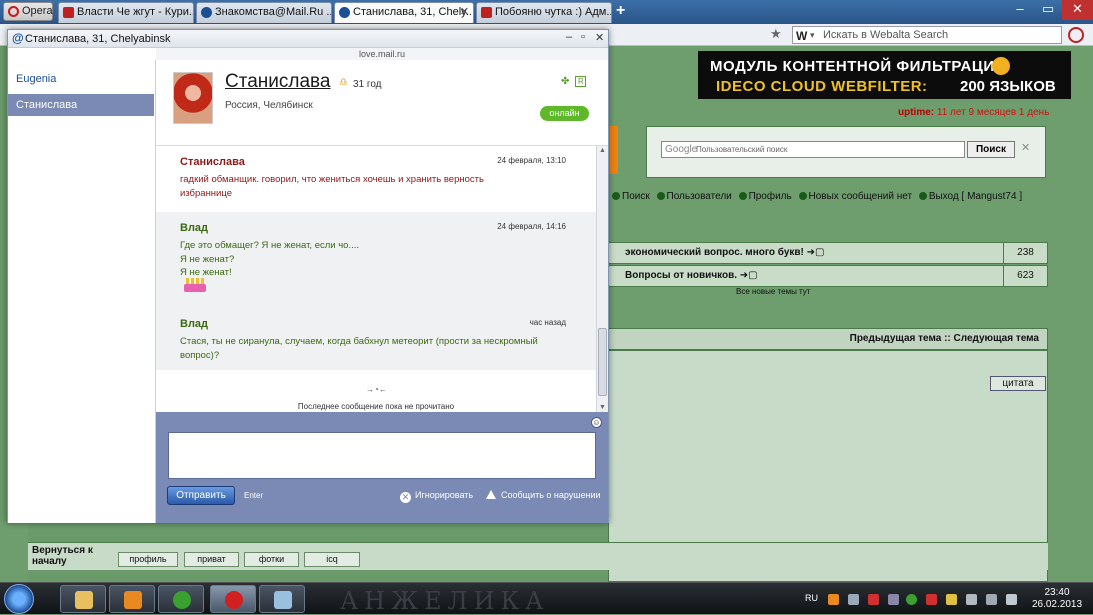 The image size is (1093, 615). I want to click on scroll-up-icon: ▲, so click(602, 150).